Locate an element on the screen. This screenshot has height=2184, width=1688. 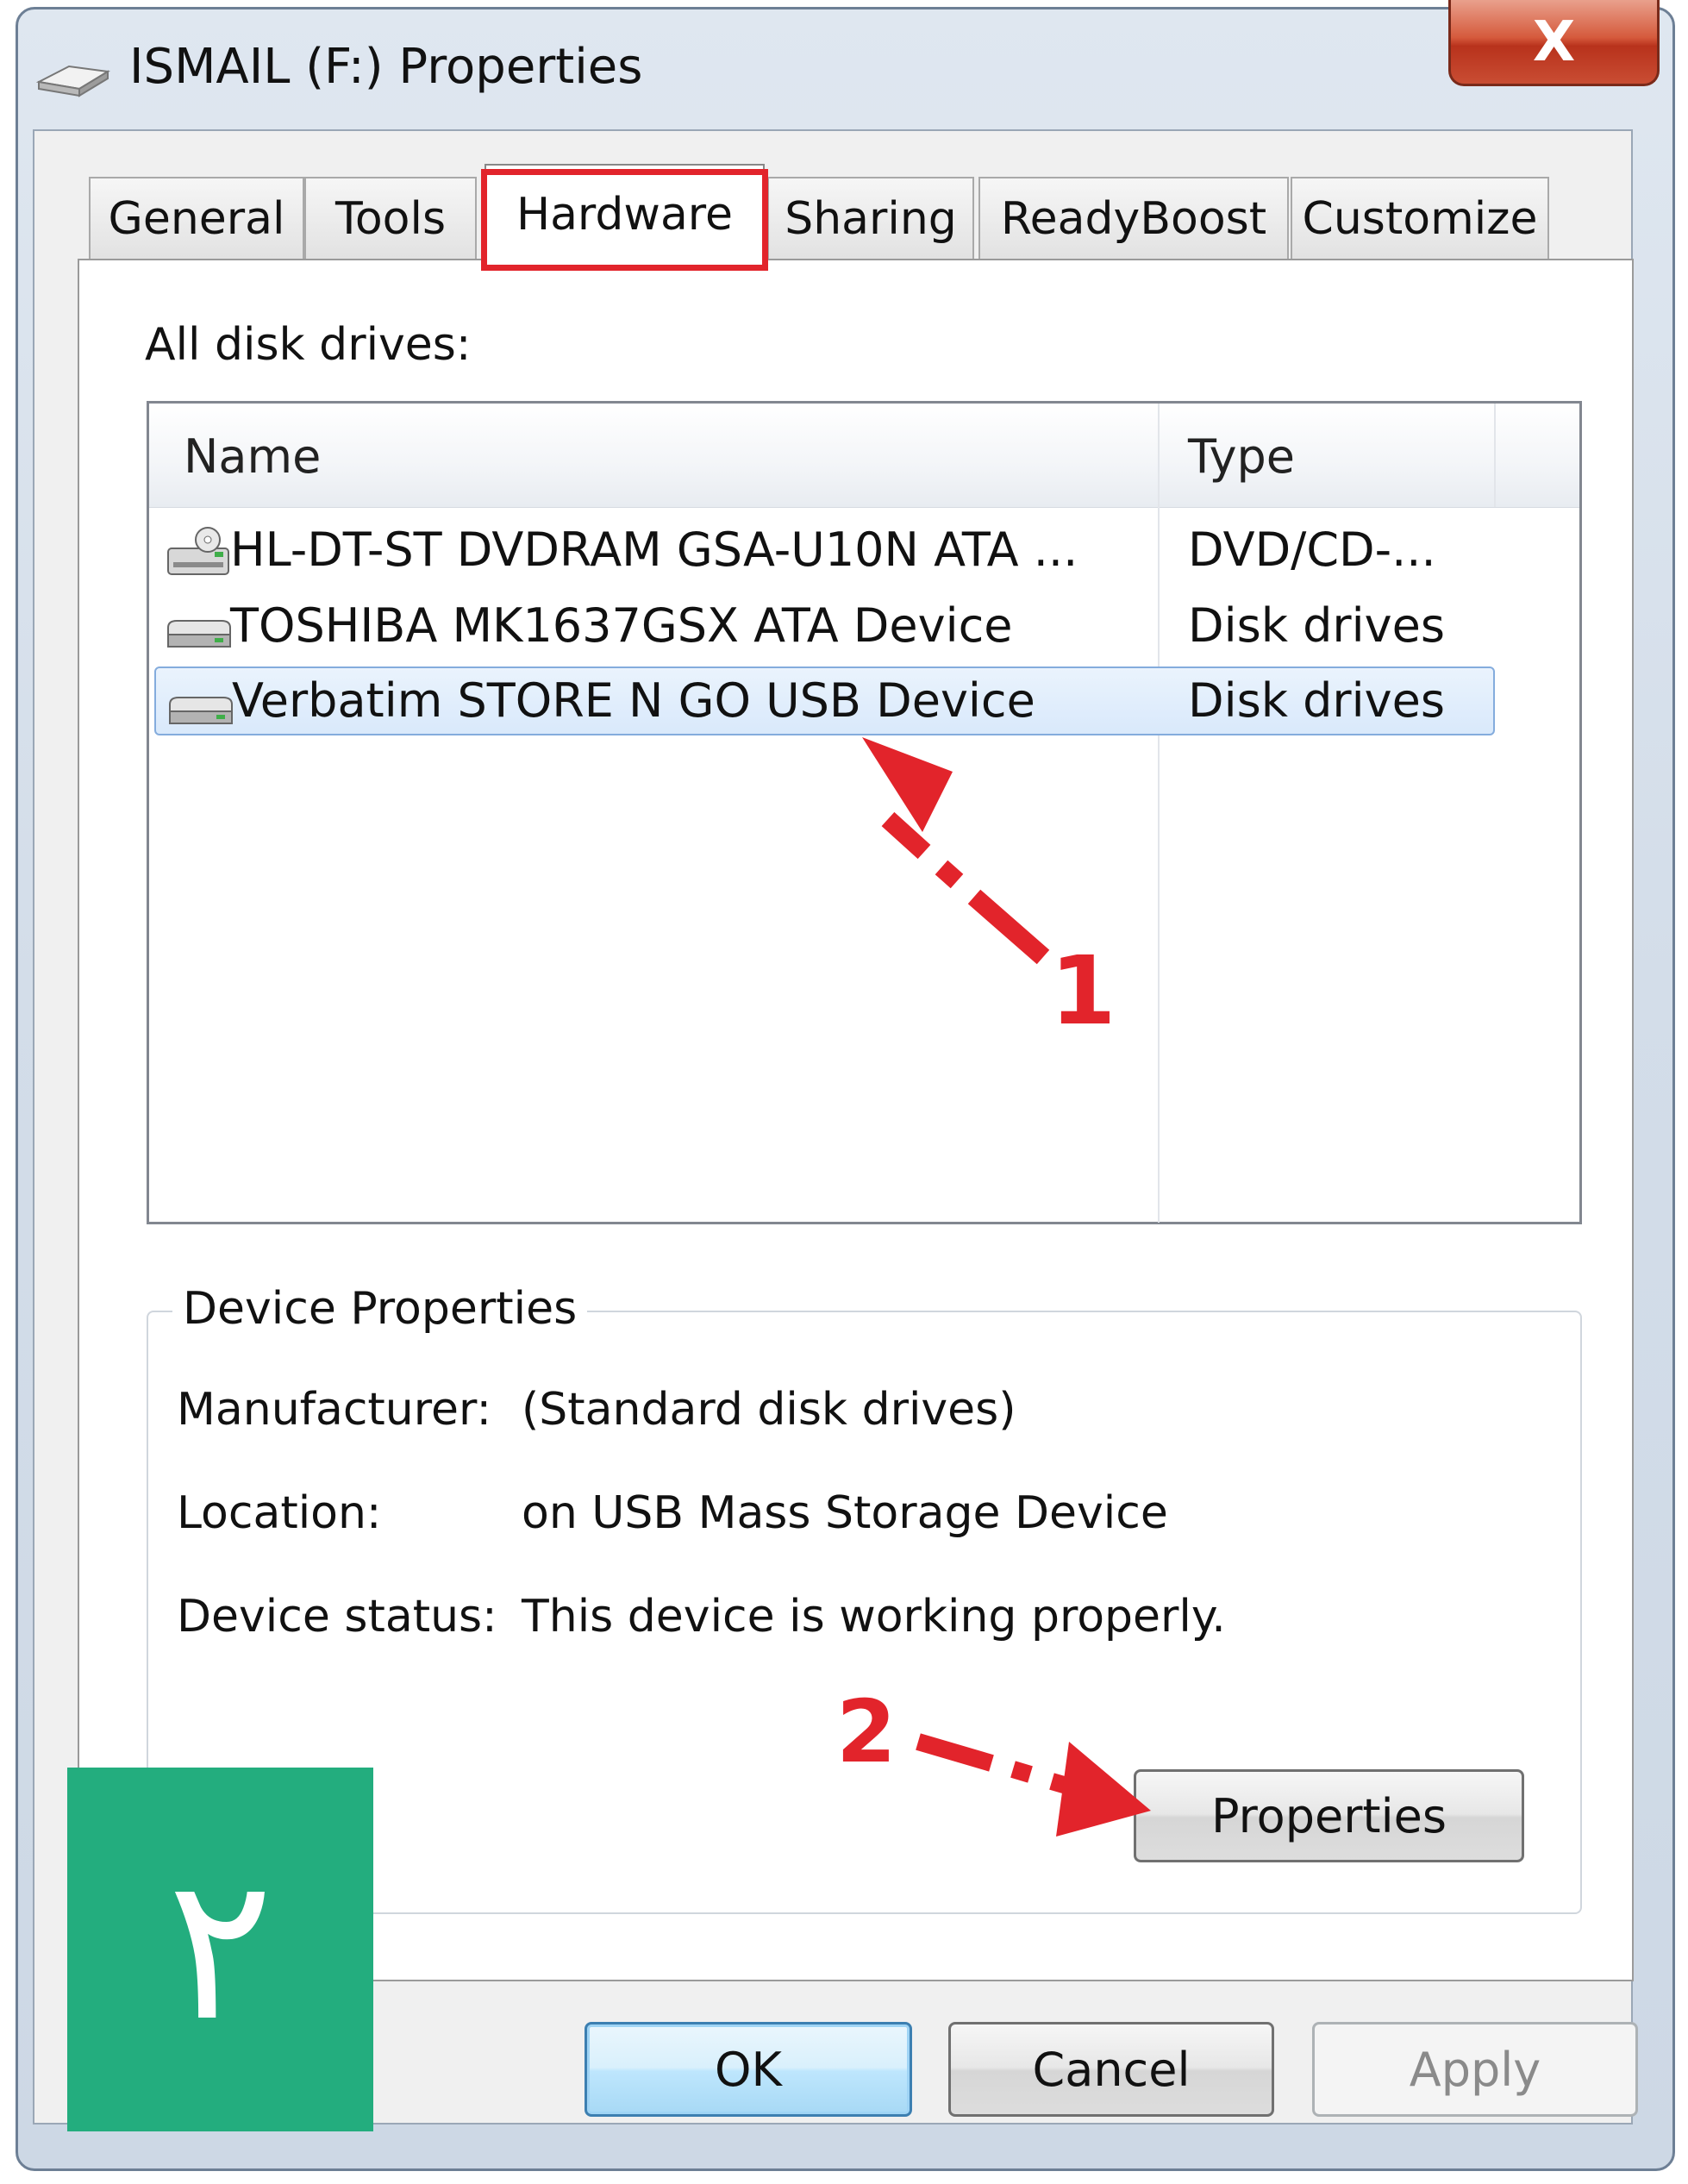
drive-name: Verbatim STORE N GO USB Device is located at coordinates (634, 701).